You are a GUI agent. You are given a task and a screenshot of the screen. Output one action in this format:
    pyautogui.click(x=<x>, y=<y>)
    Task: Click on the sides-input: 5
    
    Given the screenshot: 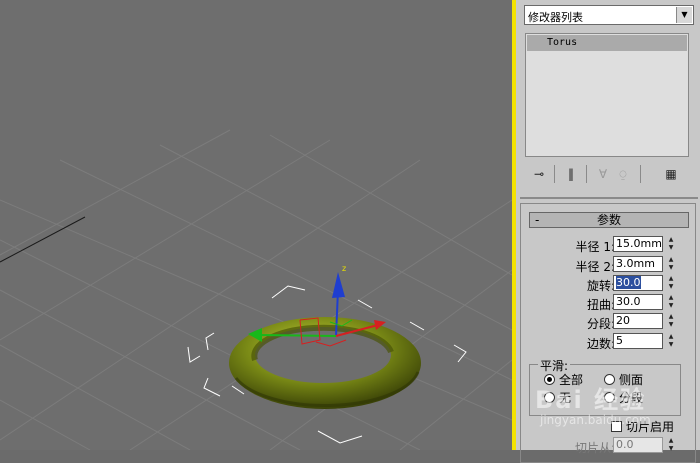 What is the action you would take?
    pyautogui.click(x=638, y=341)
    